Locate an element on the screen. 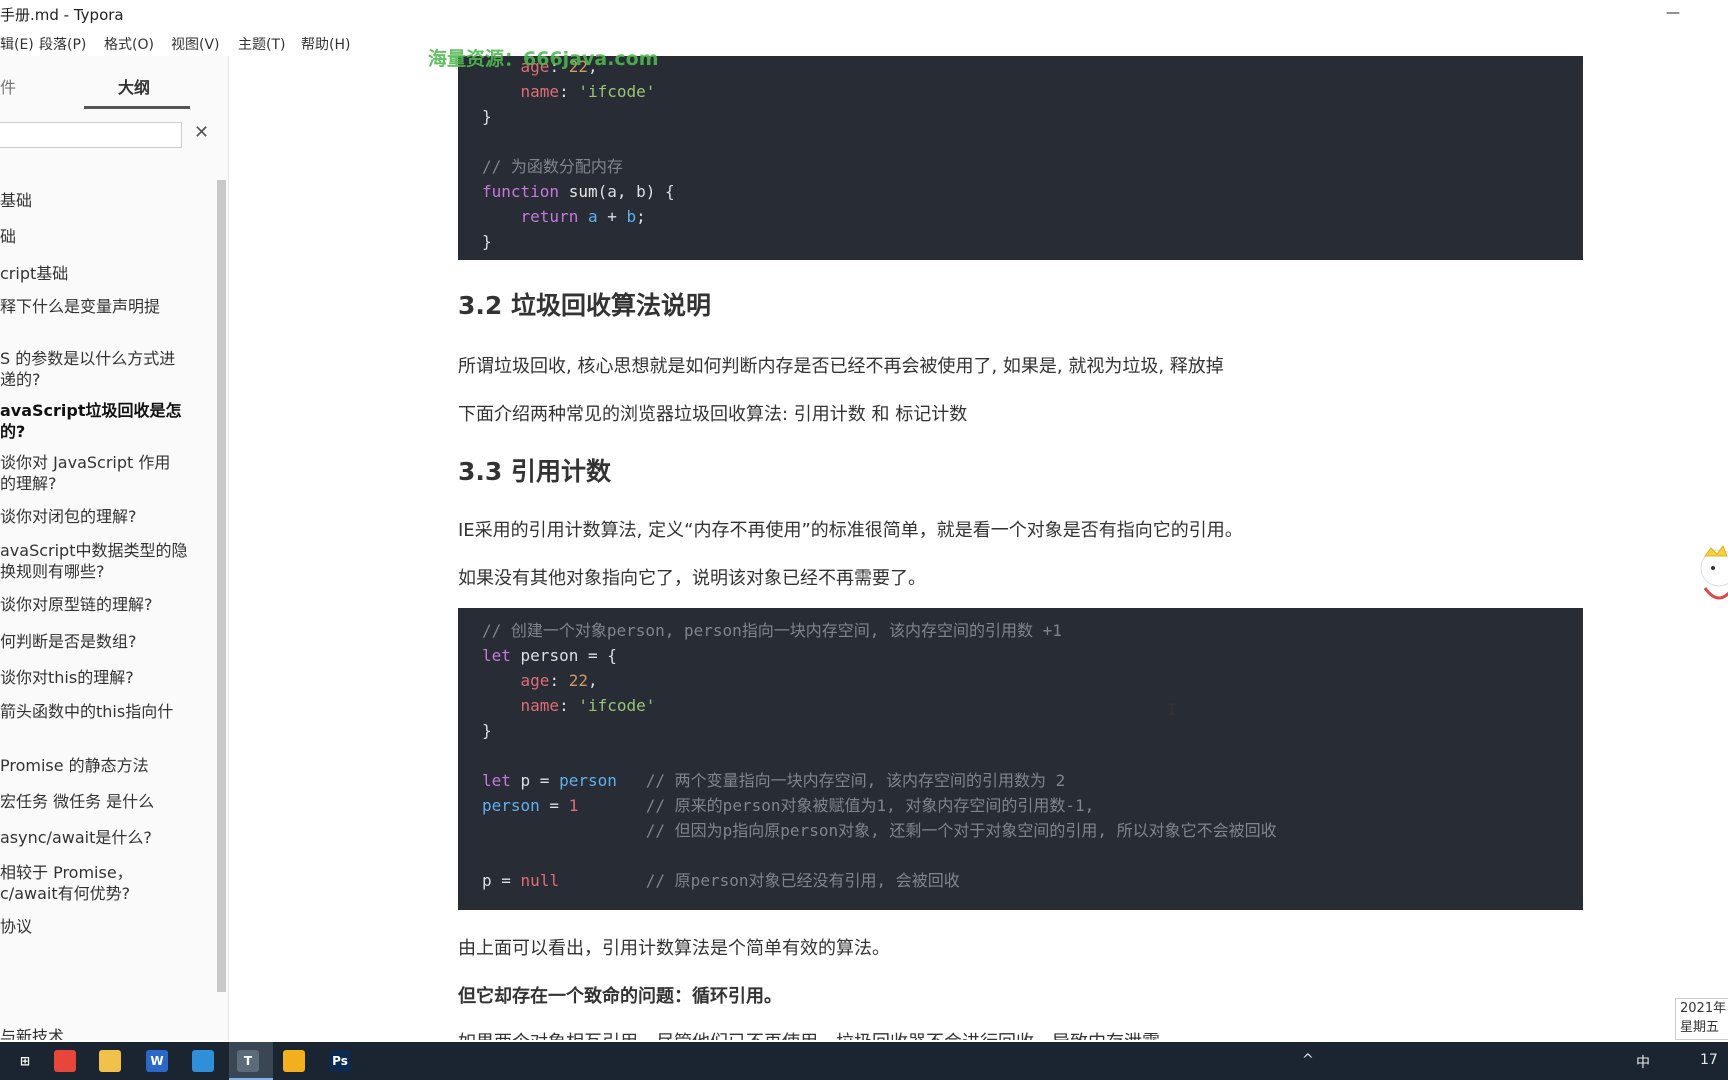  typora-icon: T is located at coordinates (248, 1061).